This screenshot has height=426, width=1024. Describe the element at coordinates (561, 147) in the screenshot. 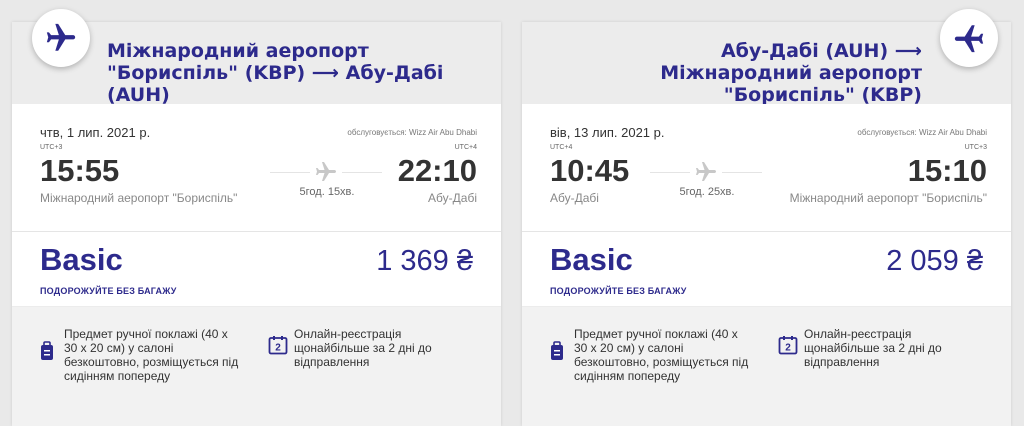

I see `departure-utc: UTC+4` at that location.